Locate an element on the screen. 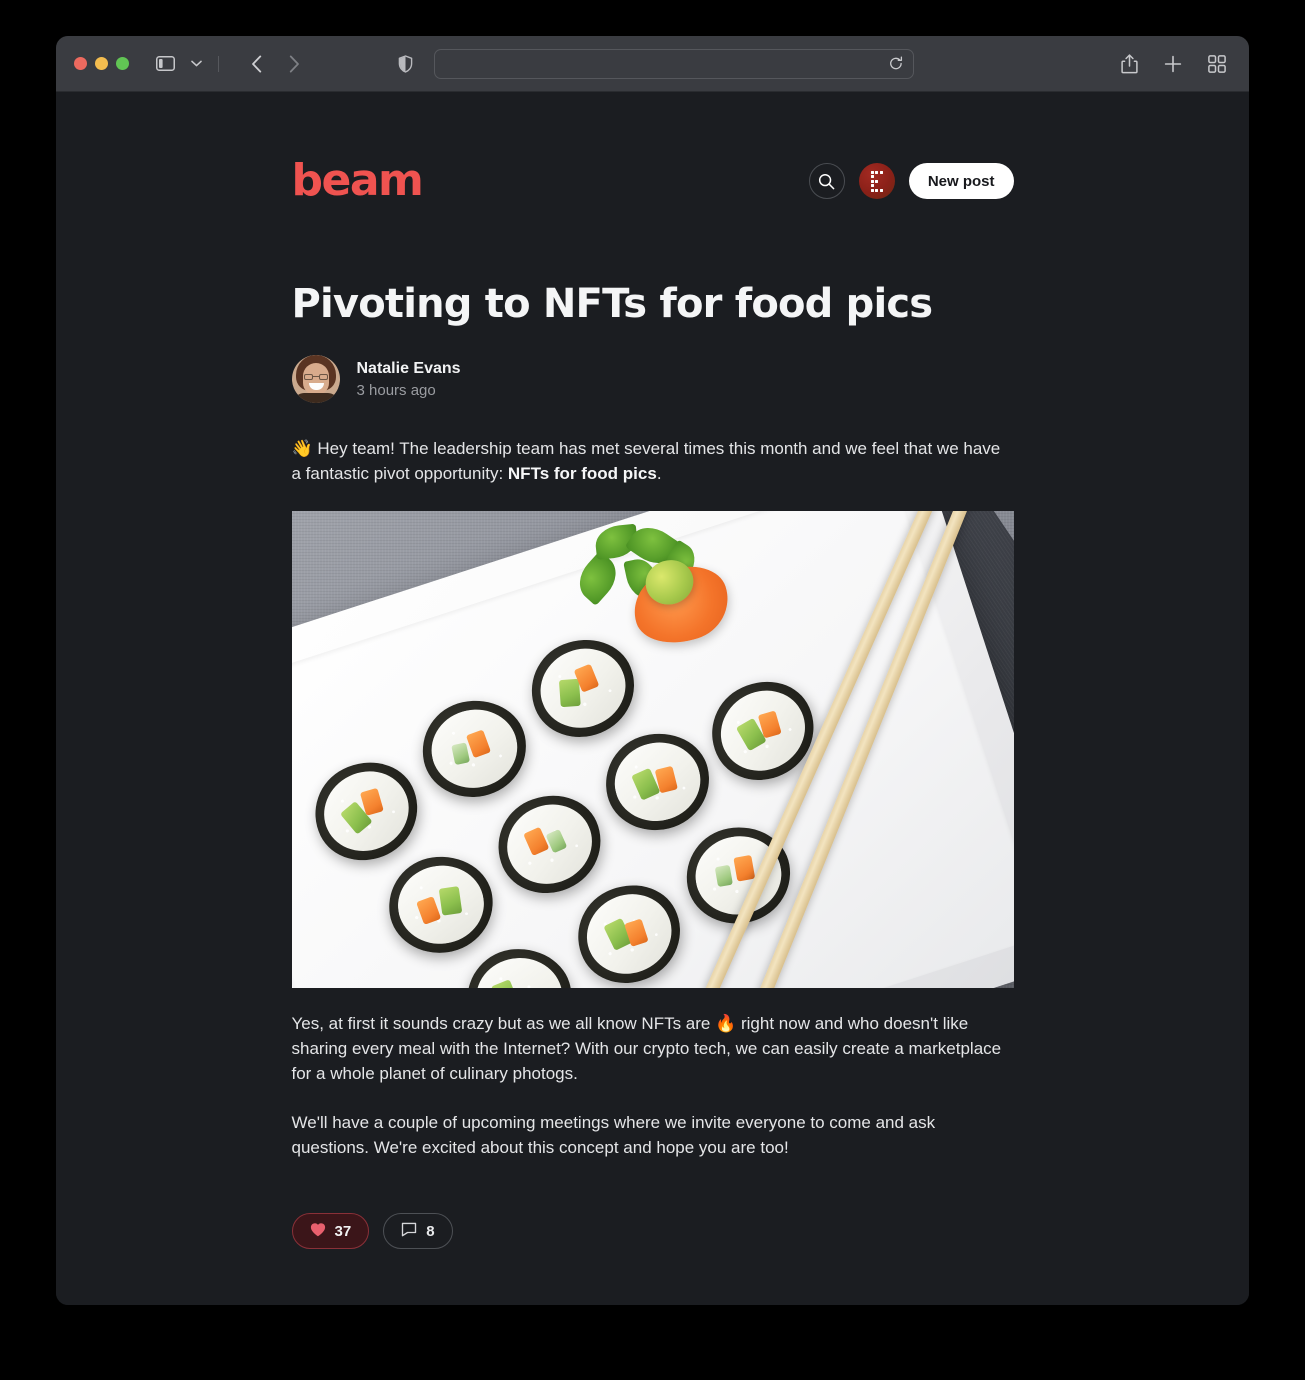 The image size is (1305, 1380). toolbar-right-actions is located at coordinates (1173, 64).